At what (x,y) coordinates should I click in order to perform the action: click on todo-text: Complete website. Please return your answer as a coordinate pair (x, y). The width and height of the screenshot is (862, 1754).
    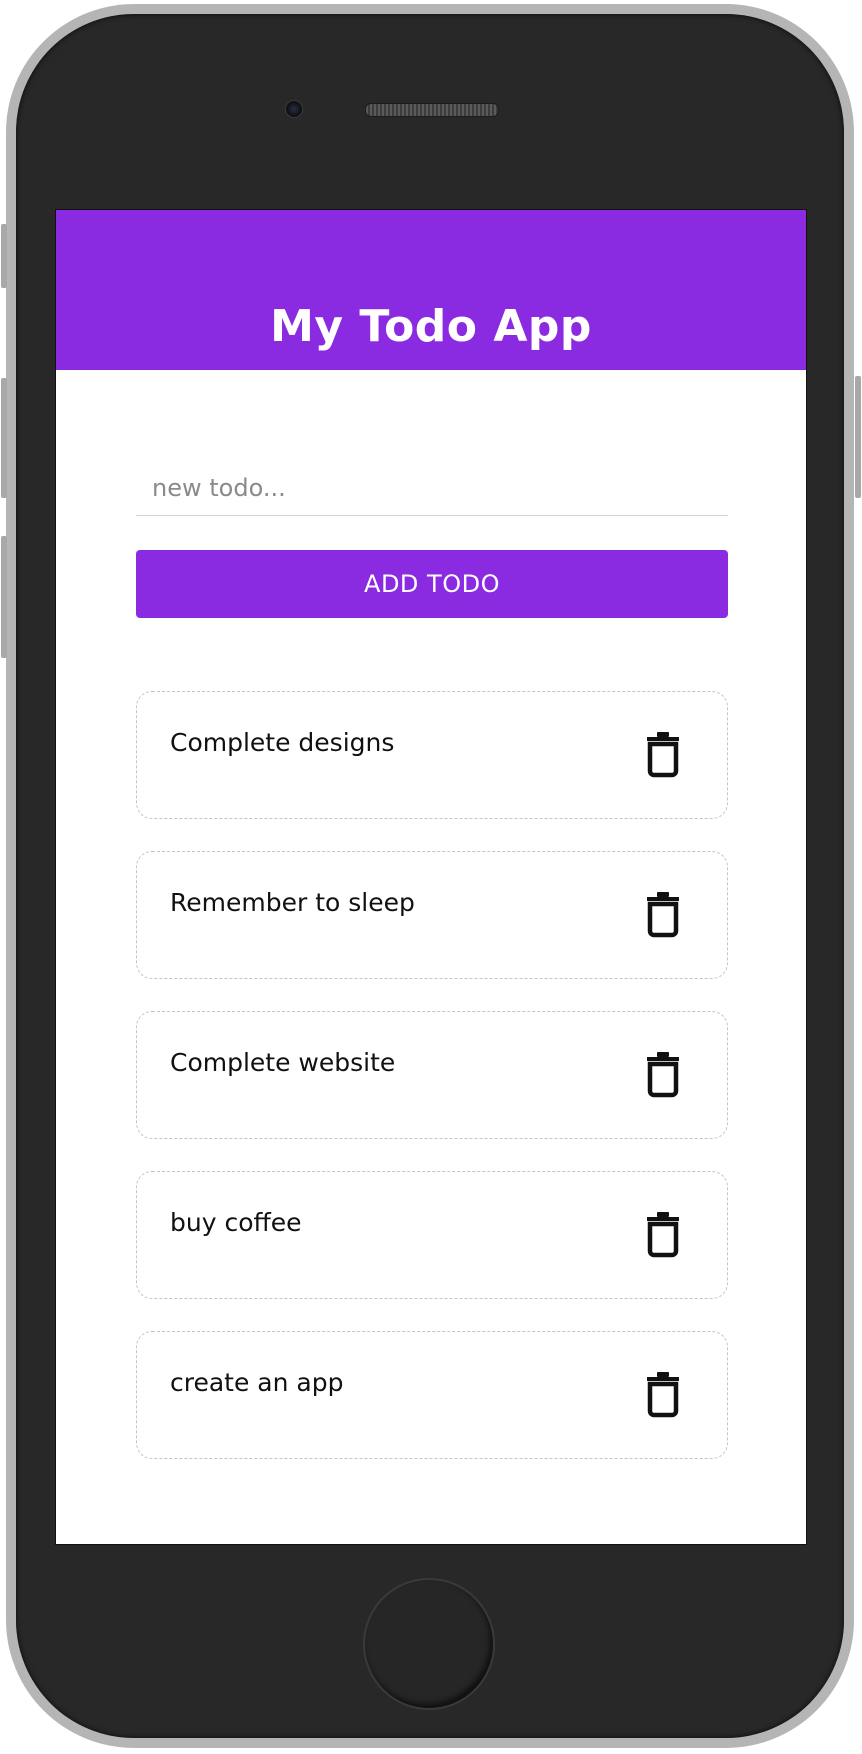
    Looking at the image, I should click on (283, 1062).